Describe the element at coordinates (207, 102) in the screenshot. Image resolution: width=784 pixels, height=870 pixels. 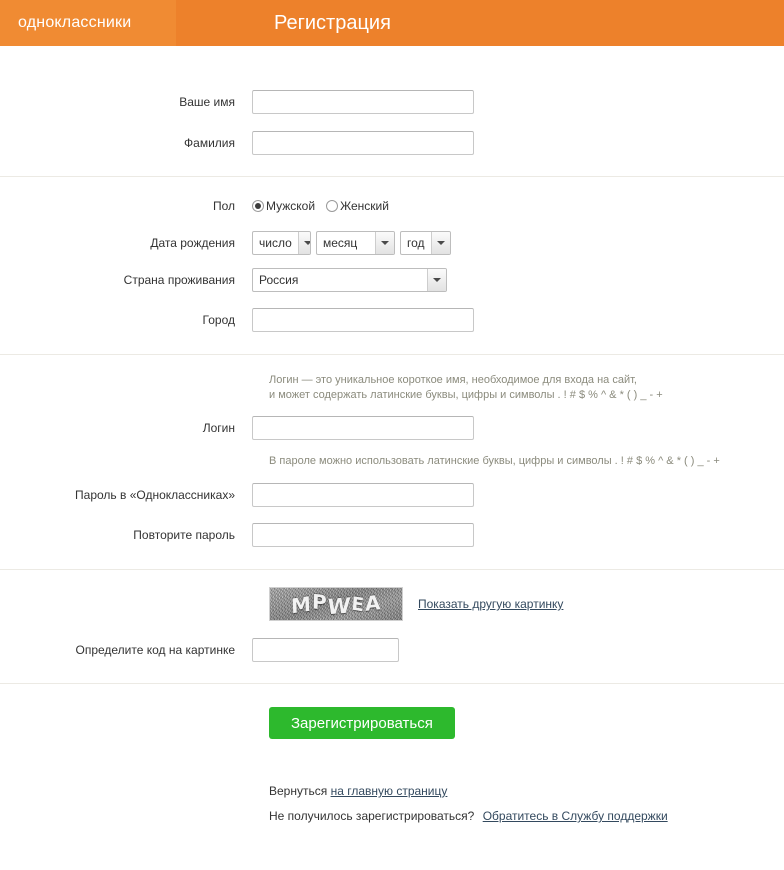
I see `first-name-label: Ваше имя` at that location.